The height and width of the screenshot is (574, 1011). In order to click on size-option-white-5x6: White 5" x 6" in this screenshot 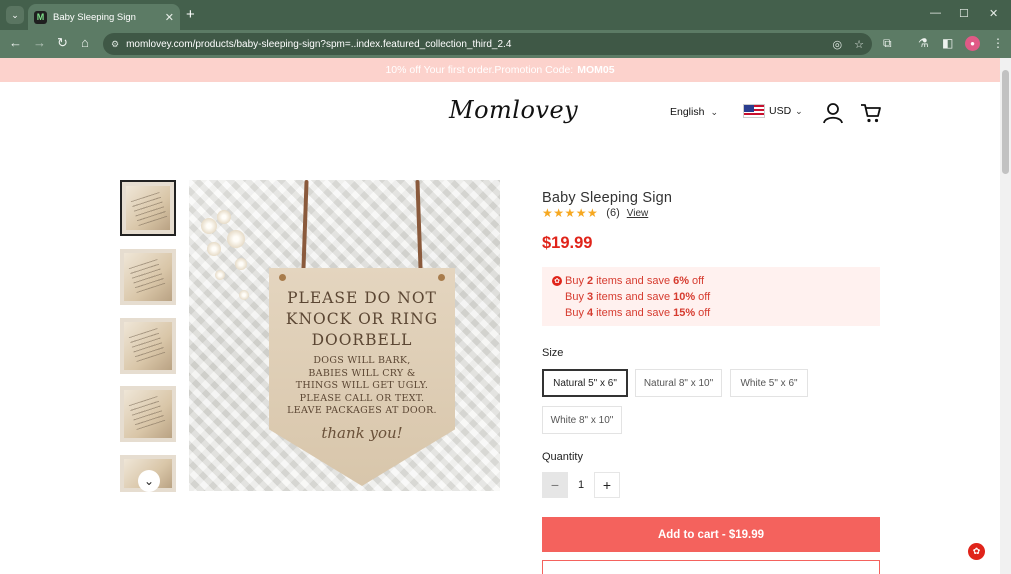, I will do `click(769, 383)`.